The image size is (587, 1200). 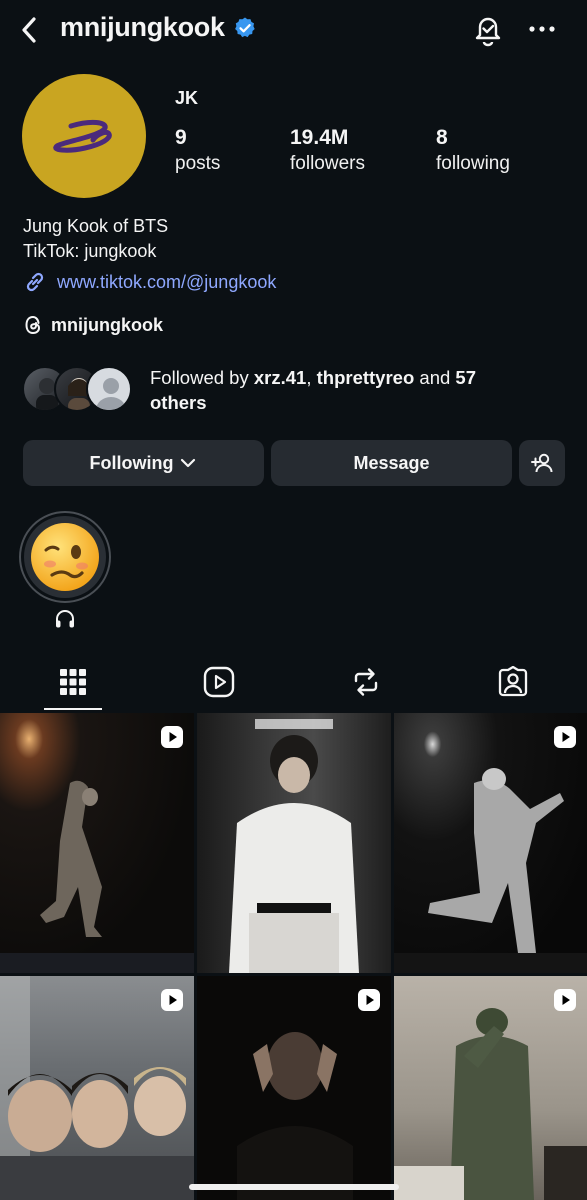 What do you see at coordinates (187, 98) in the screenshot?
I see `display-name: JK` at bounding box center [187, 98].